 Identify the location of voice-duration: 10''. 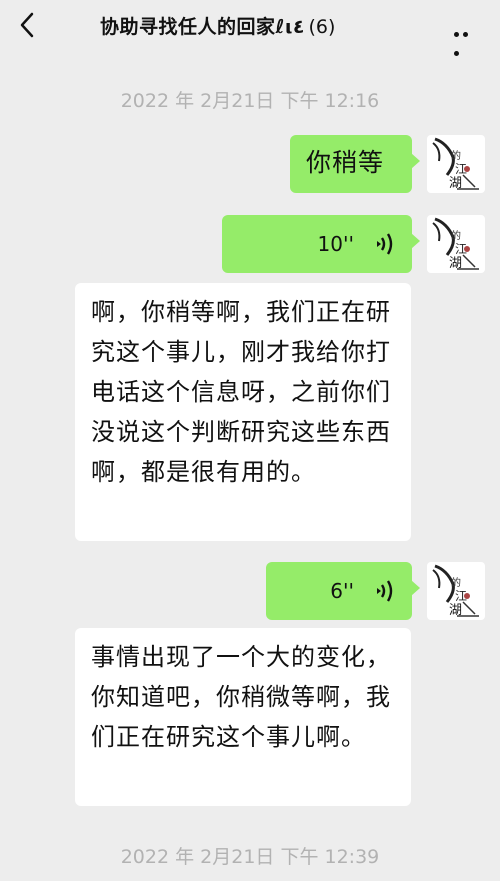
(335, 244).